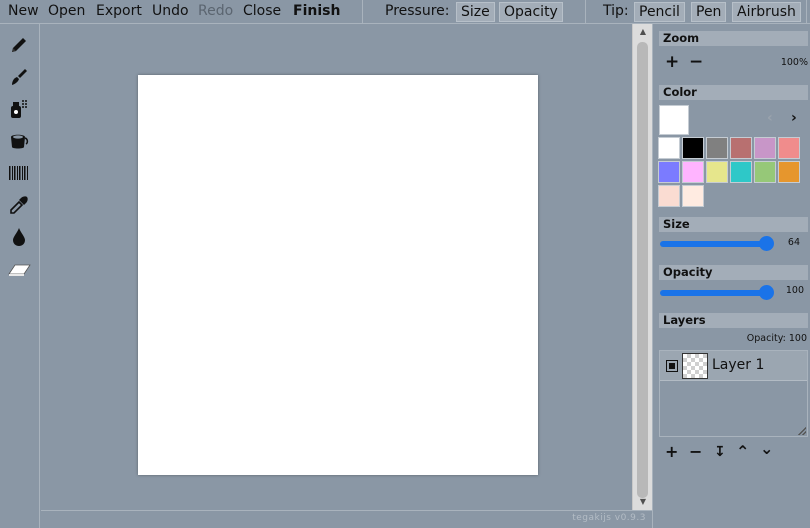 The height and width of the screenshot is (528, 810). What do you see at coordinates (346, 519) in the screenshot?
I see `status-bar: tegakijs v0.9.3` at bounding box center [346, 519].